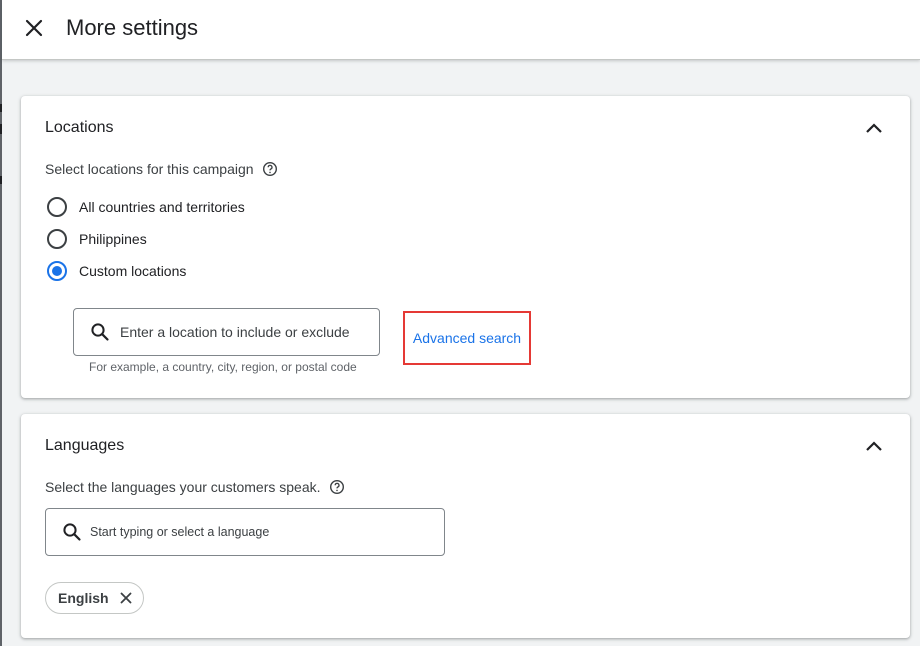 The height and width of the screenshot is (646, 920). What do you see at coordinates (132, 27) in the screenshot?
I see `dialog-title: More settings` at bounding box center [132, 27].